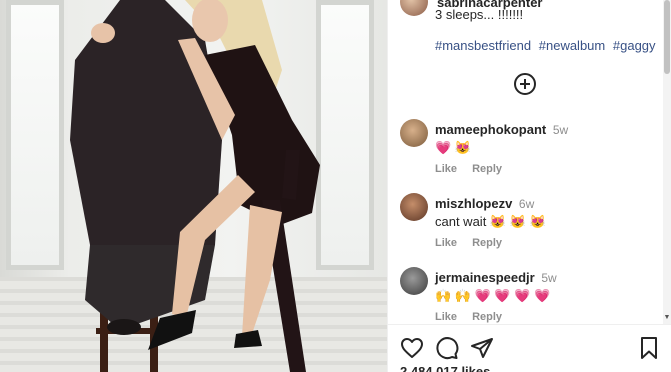 This screenshot has width=671, height=372. Describe the element at coordinates (526, 204) in the screenshot. I see `comment-time: 6w` at that location.